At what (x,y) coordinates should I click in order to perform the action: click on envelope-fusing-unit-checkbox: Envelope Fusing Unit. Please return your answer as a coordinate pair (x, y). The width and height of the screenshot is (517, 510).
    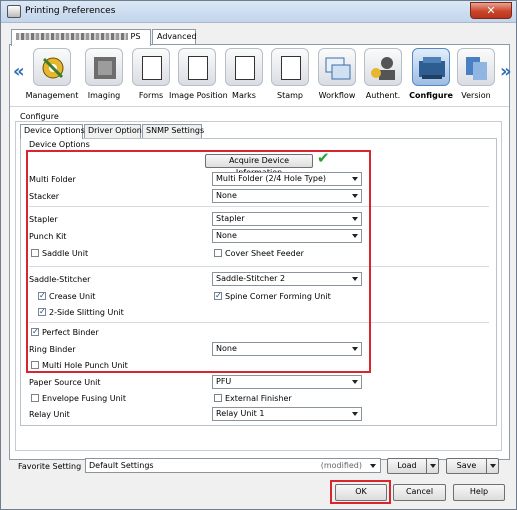
    Looking at the image, I should click on (78, 398).